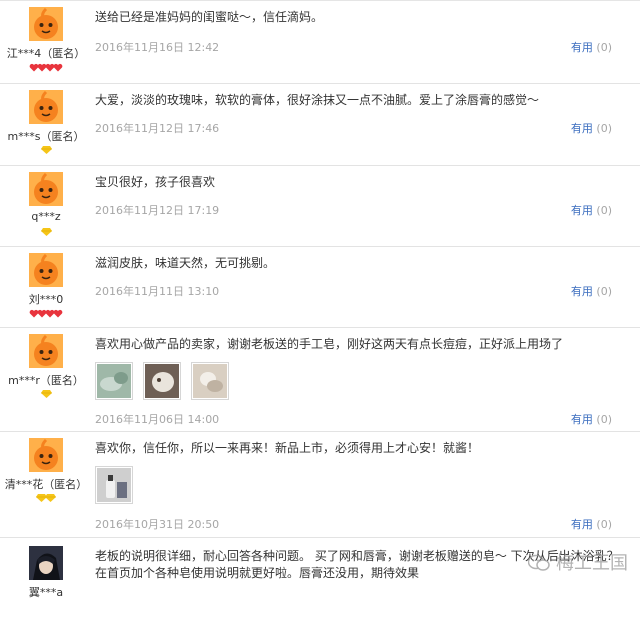  What do you see at coordinates (157, 128) in the screenshot?
I see `review-date: 2016年11月12日 17:46` at bounding box center [157, 128].